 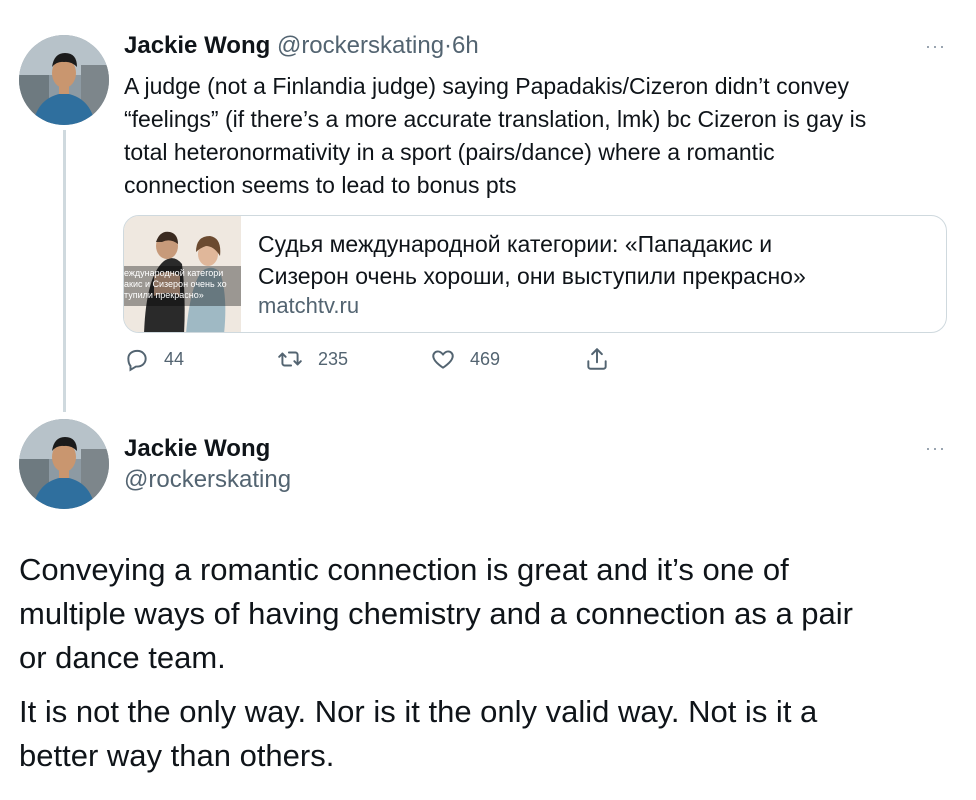 I want to click on caption-line: тупили прекрасно», so click(x=164, y=295).